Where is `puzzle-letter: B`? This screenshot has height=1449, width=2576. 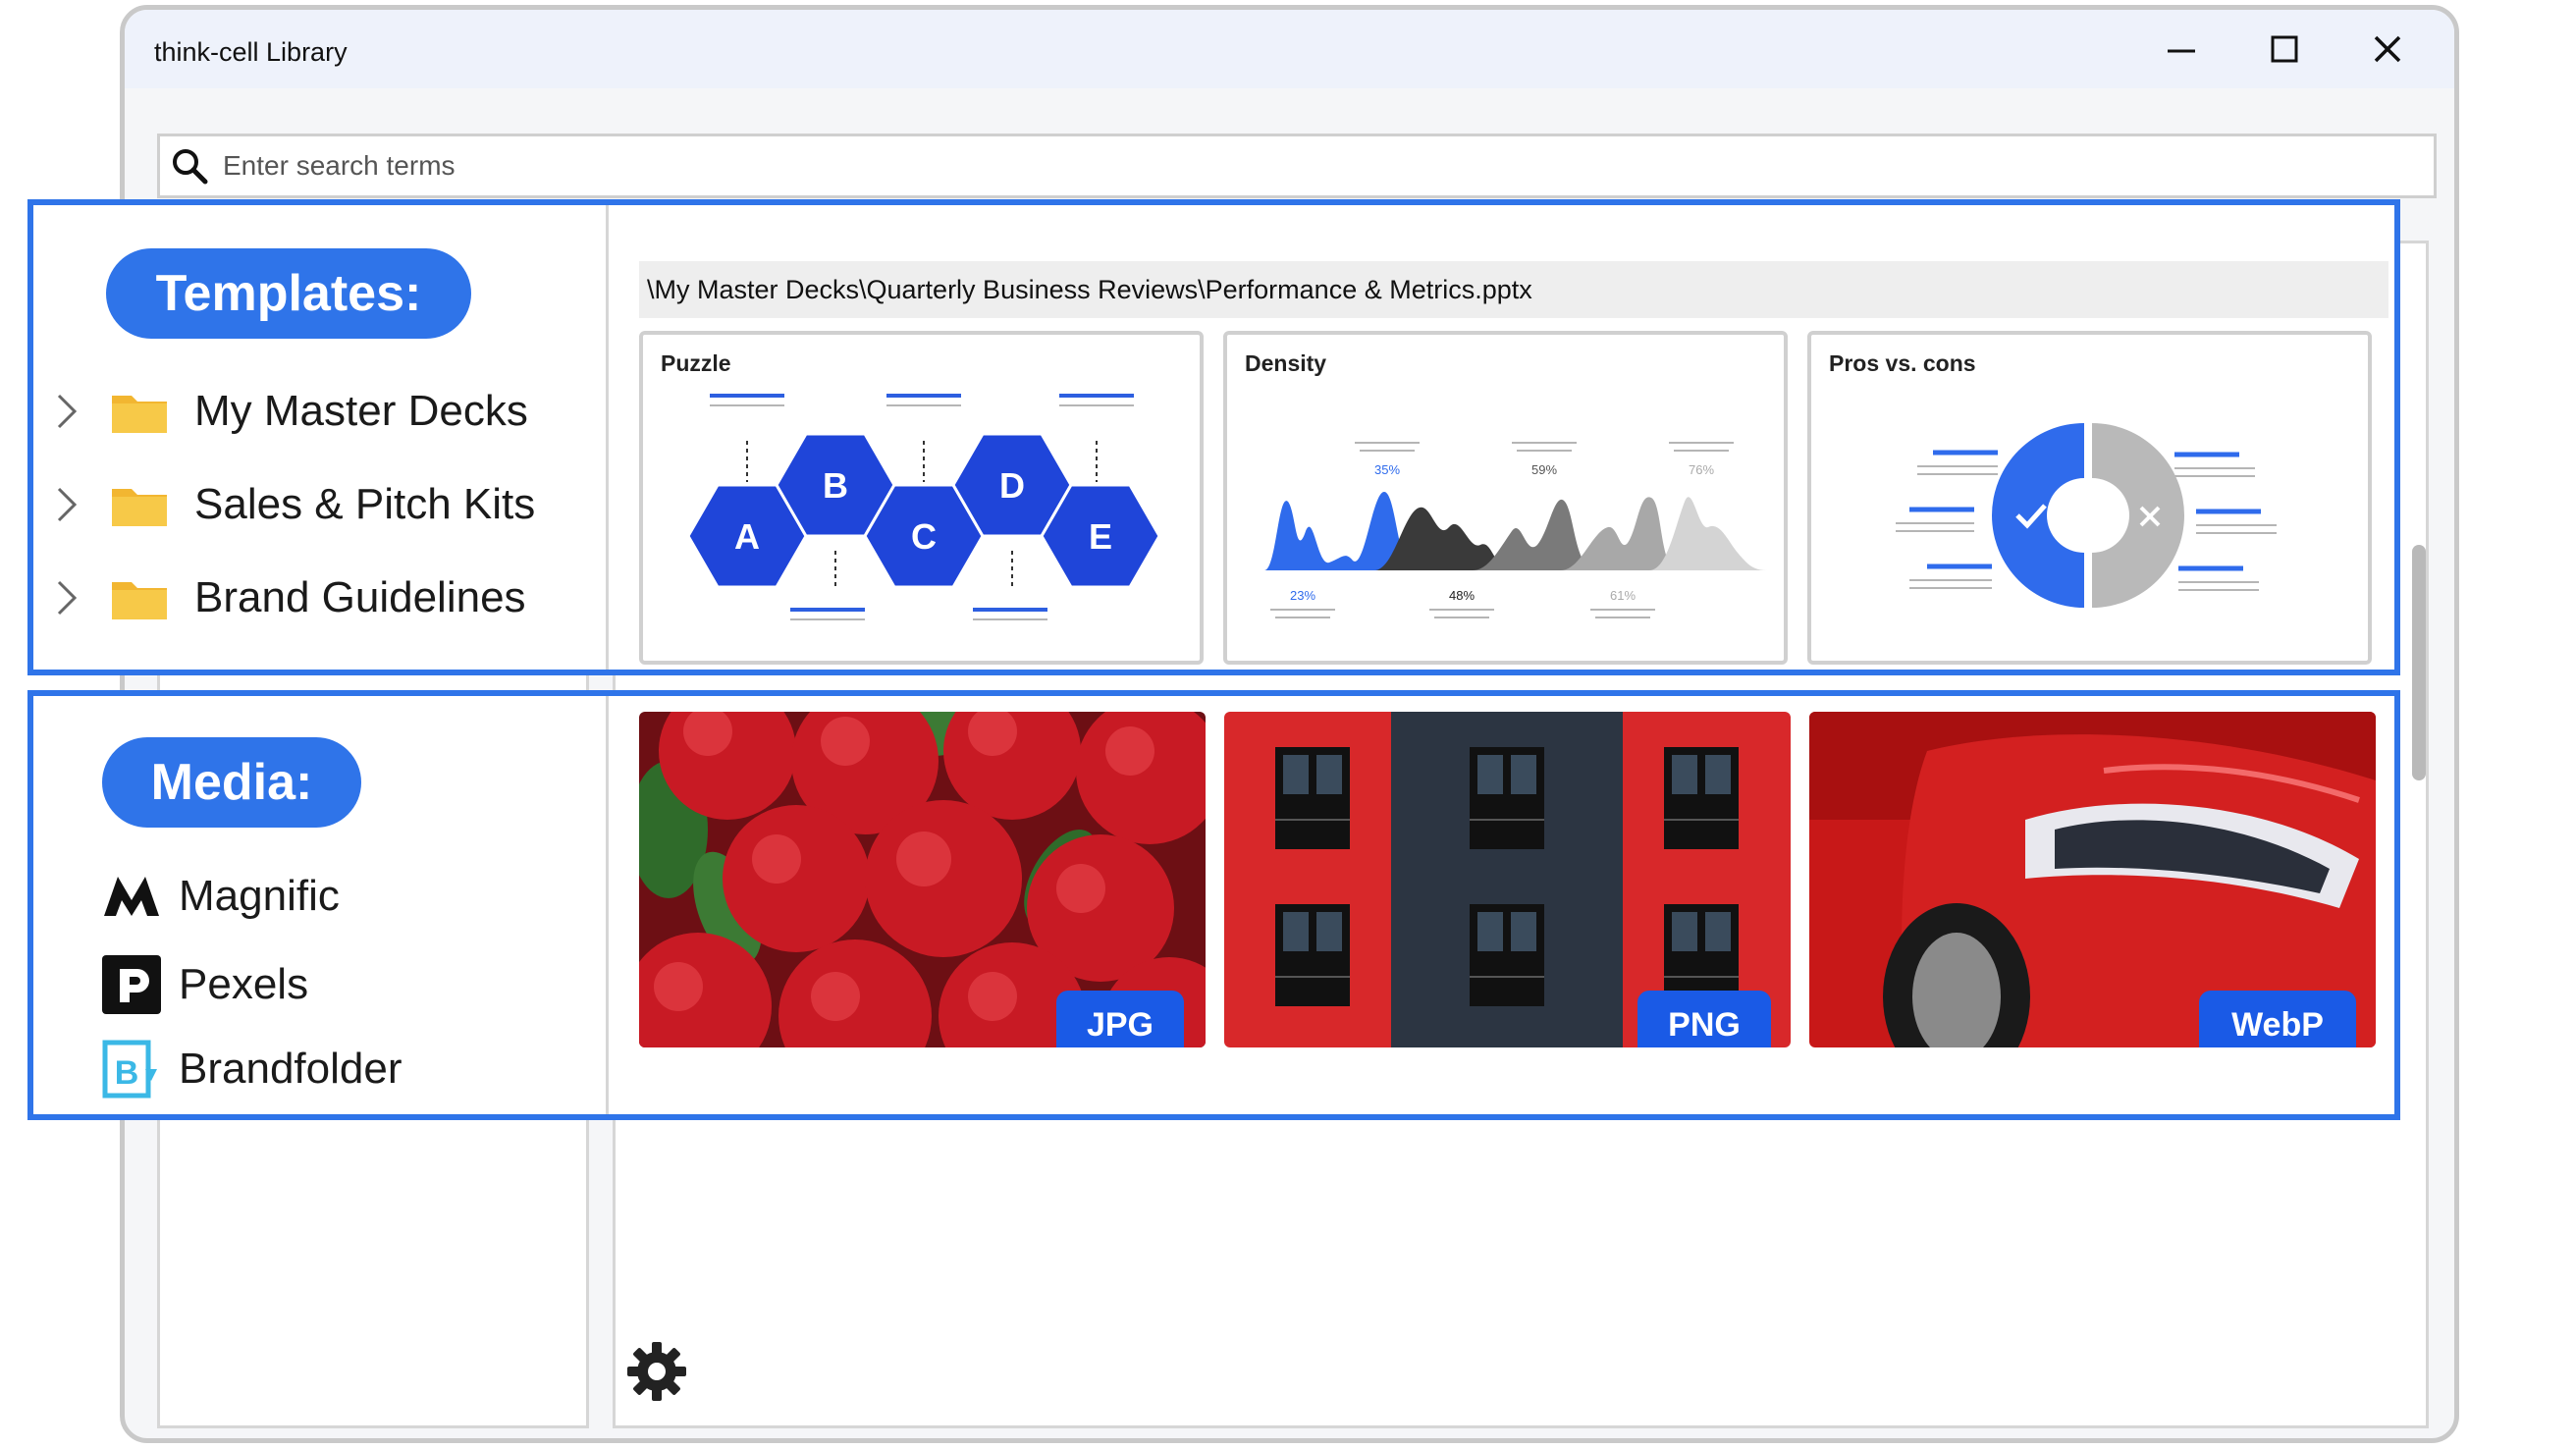
puzzle-letter: B is located at coordinates (835, 485).